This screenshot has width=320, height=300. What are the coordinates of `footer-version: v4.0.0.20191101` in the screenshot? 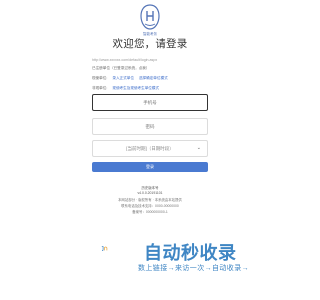 It's located at (150, 193).